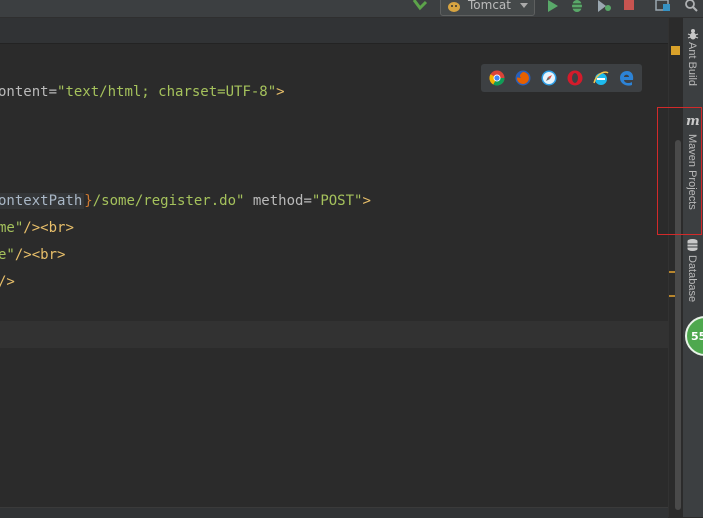 Image resolution: width=703 pixels, height=518 pixels. I want to click on current-line-highlight, so click(334, 334).